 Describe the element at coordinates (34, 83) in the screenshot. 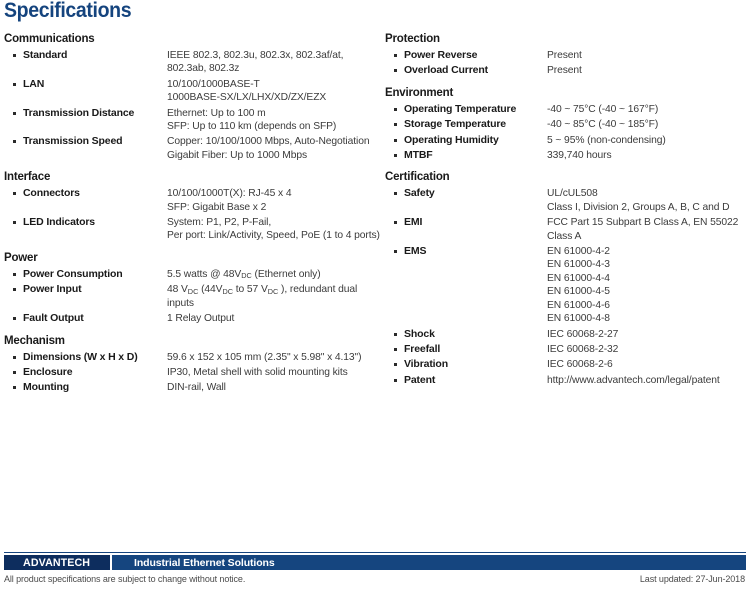

I see `spec-label: LAN` at that location.